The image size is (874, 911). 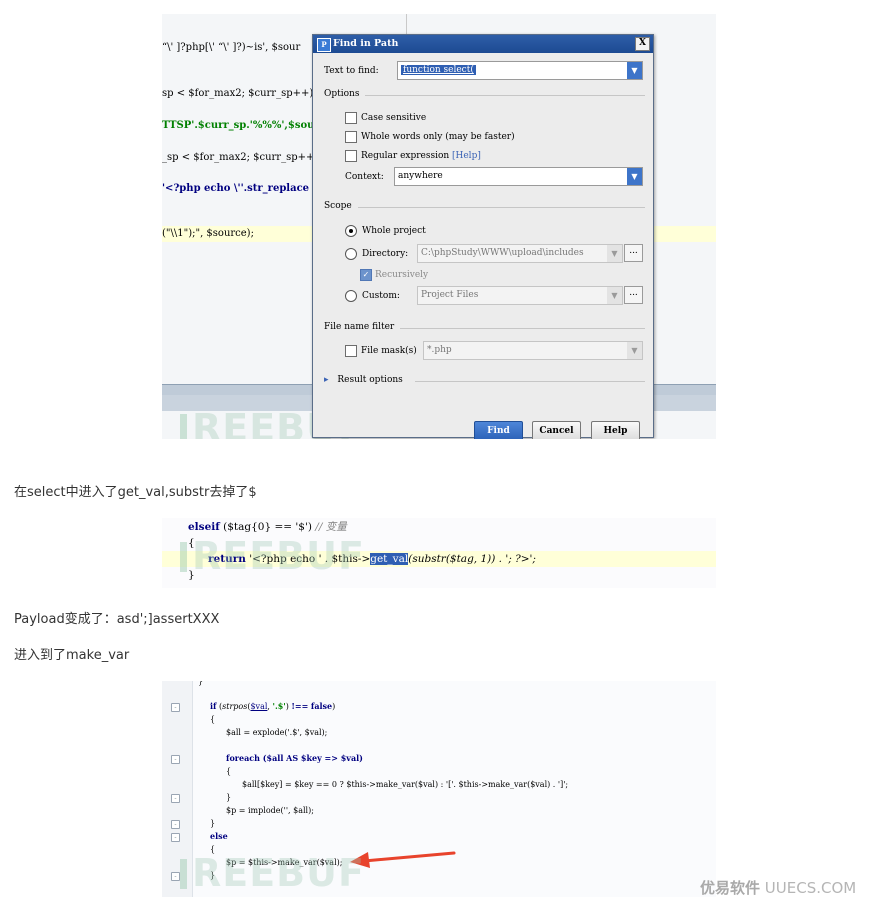 I want to click on file-mask-label: File mask(s), so click(x=389, y=351).